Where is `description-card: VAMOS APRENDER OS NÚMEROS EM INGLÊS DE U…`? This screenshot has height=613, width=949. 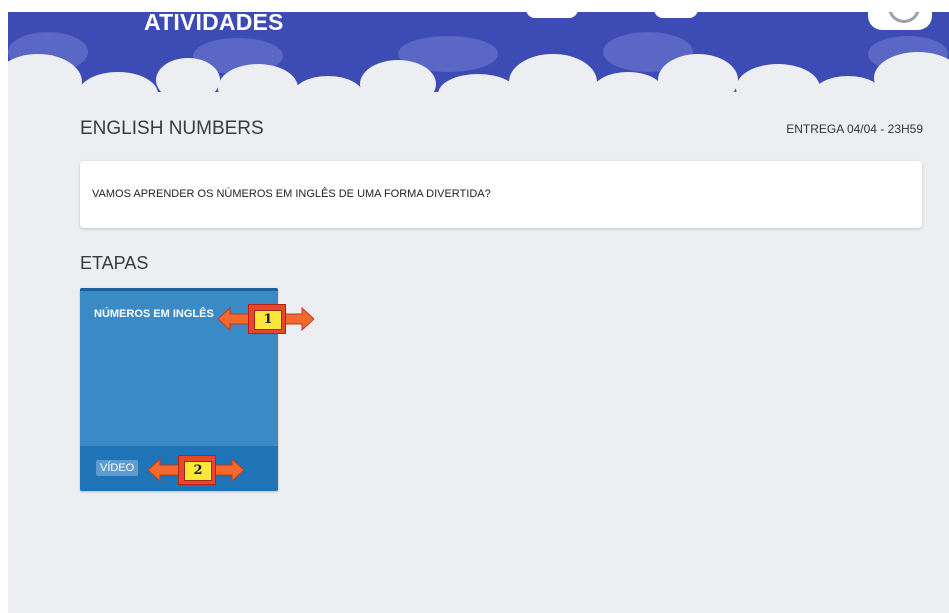
description-card: VAMOS APRENDER OS NÚMEROS EM INGLÊS DE U… is located at coordinates (501, 194).